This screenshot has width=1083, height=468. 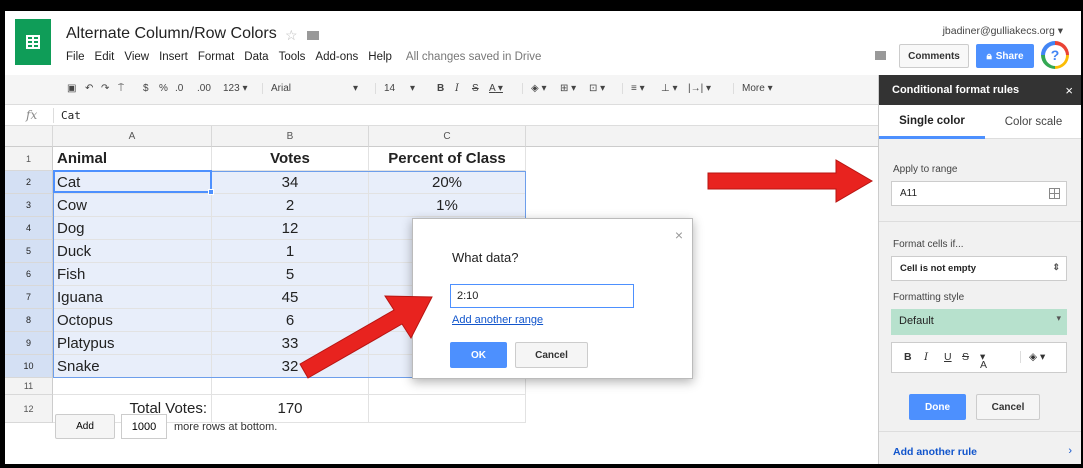 I want to click on star-icon: ☆, so click(x=291, y=35).